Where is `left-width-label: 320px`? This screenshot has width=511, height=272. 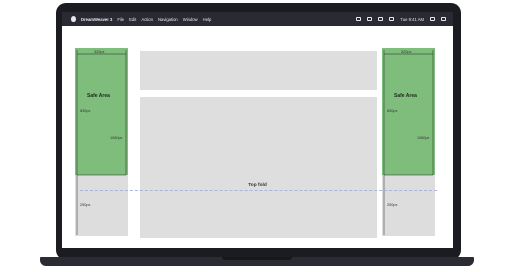
left-width-label: 320px is located at coordinates (99, 52).